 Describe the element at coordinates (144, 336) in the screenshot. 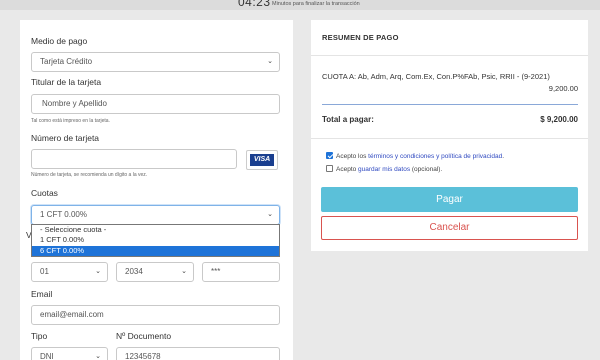

I see `doc-number-label: Nº Documento` at that location.